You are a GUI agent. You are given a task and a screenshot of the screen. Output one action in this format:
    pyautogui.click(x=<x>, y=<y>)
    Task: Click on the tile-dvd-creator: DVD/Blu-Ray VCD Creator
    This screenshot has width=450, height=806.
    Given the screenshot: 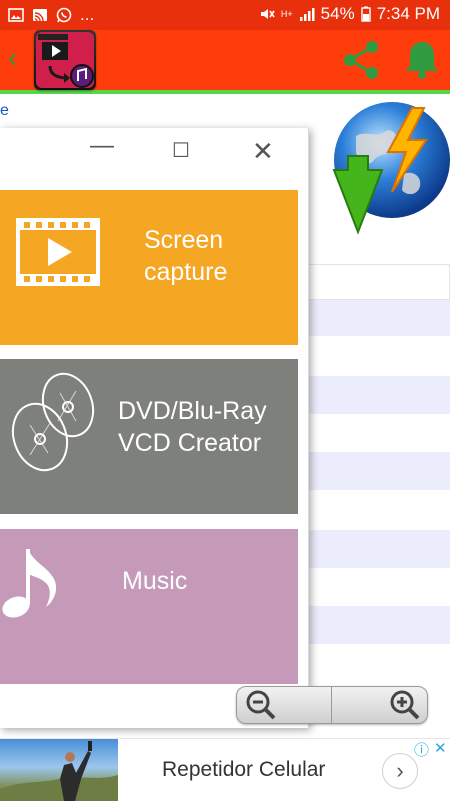 What is the action you would take?
    pyautogui.click(x=149, y=436)
    